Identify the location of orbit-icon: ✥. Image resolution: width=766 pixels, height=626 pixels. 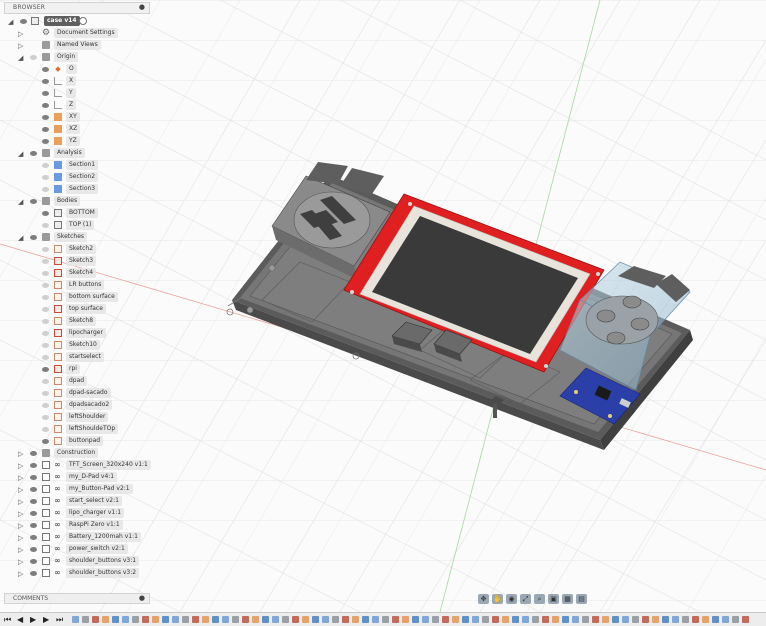
(483, 599).